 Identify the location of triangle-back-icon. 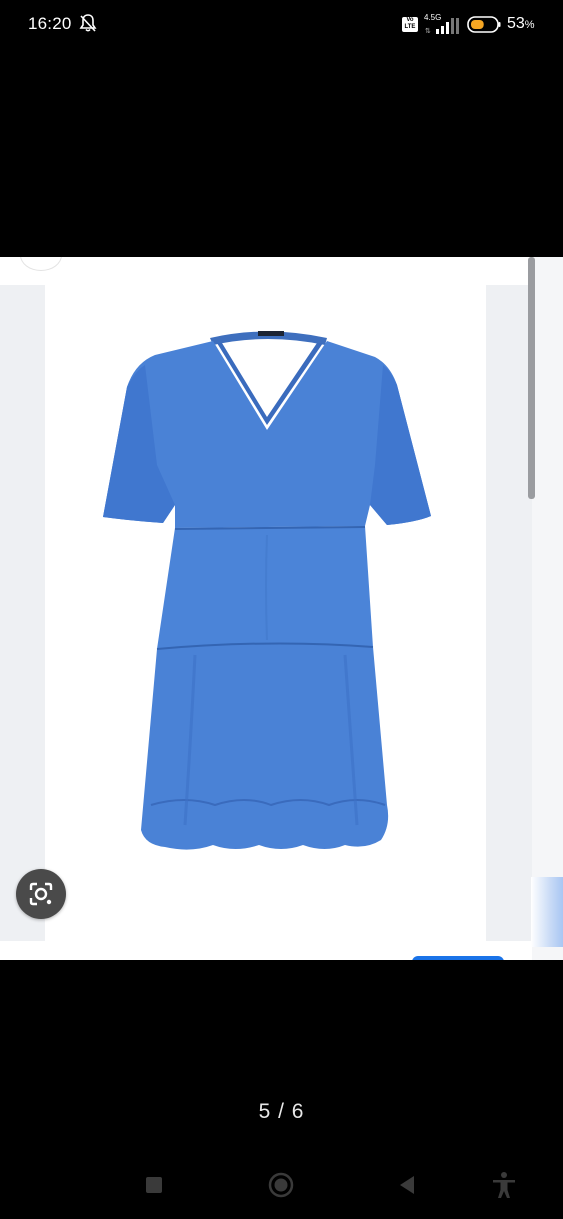
(407, 1185).